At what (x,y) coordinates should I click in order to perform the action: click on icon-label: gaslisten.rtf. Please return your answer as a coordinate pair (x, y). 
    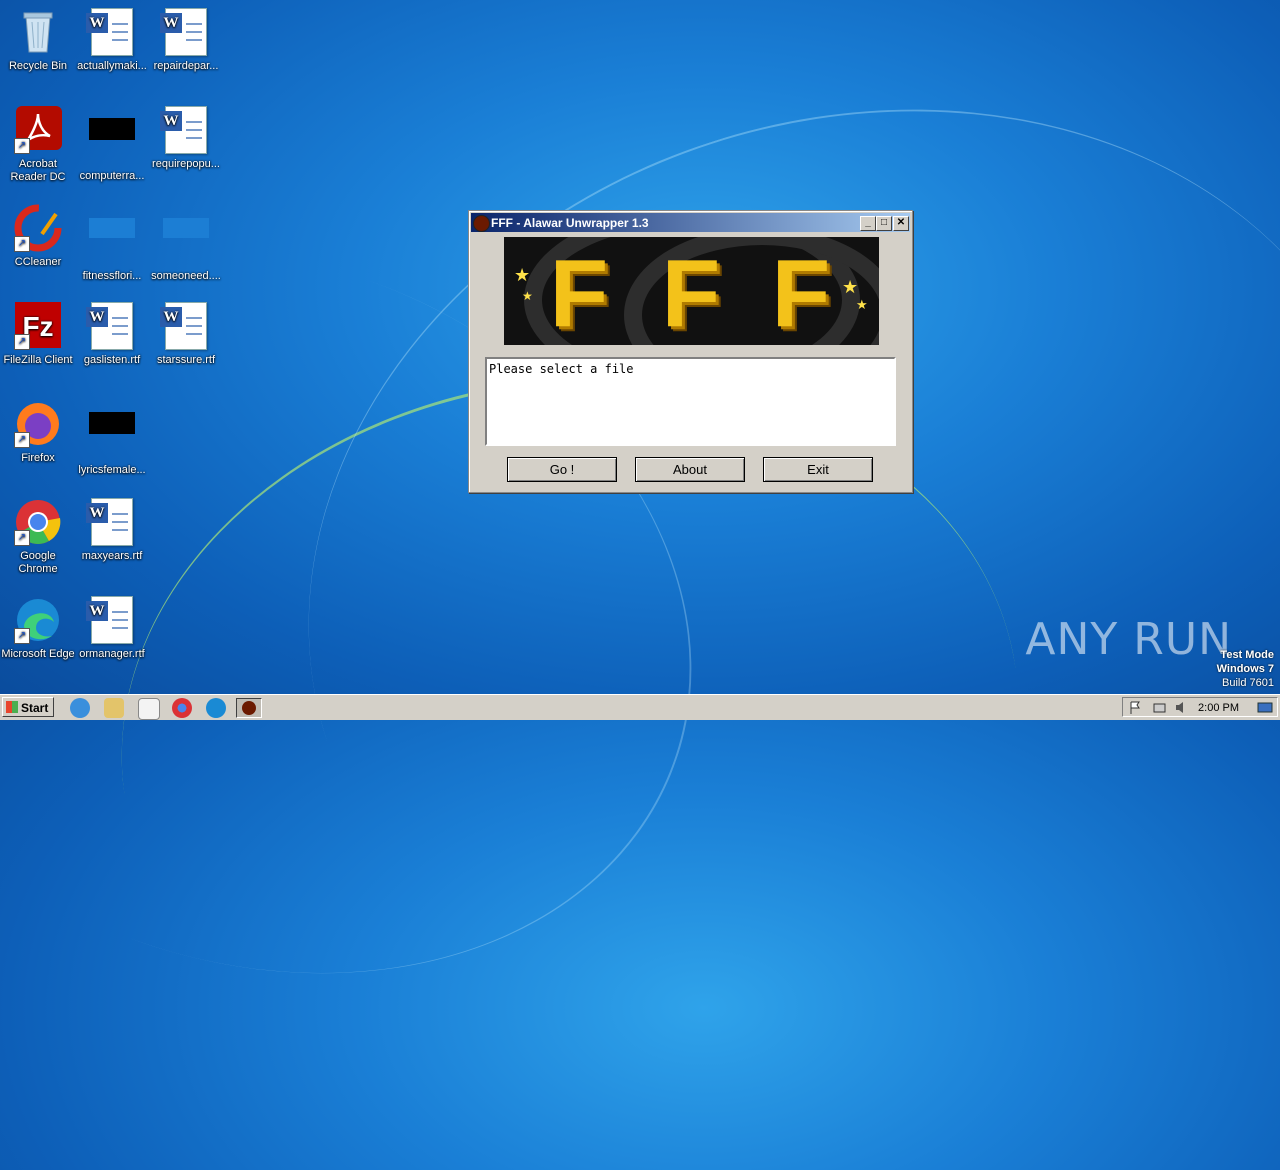
    Looking at the image, I should click on (112, 360).